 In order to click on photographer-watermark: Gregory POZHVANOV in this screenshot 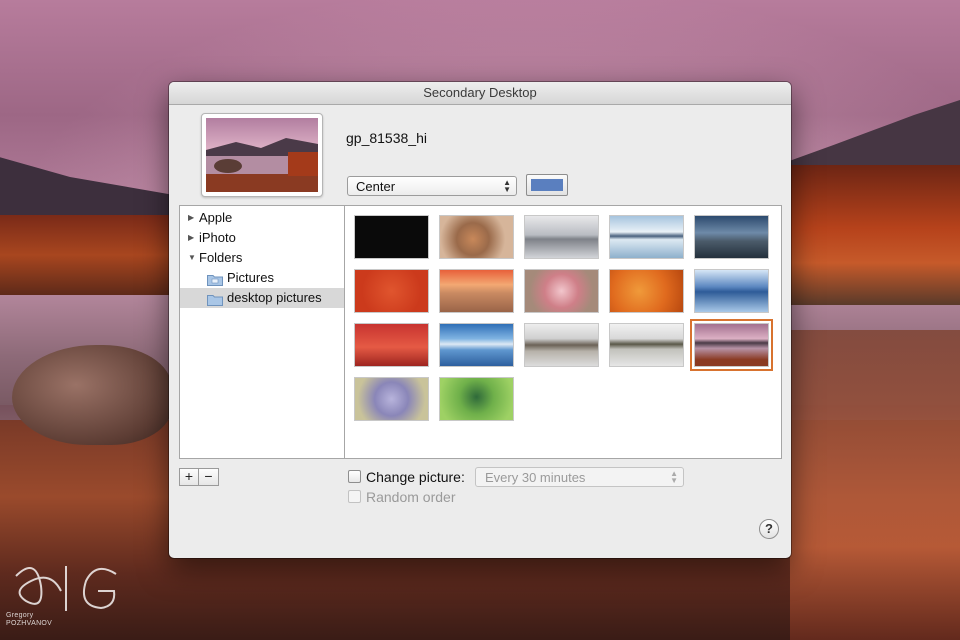, I will do `click(66, 591)`.